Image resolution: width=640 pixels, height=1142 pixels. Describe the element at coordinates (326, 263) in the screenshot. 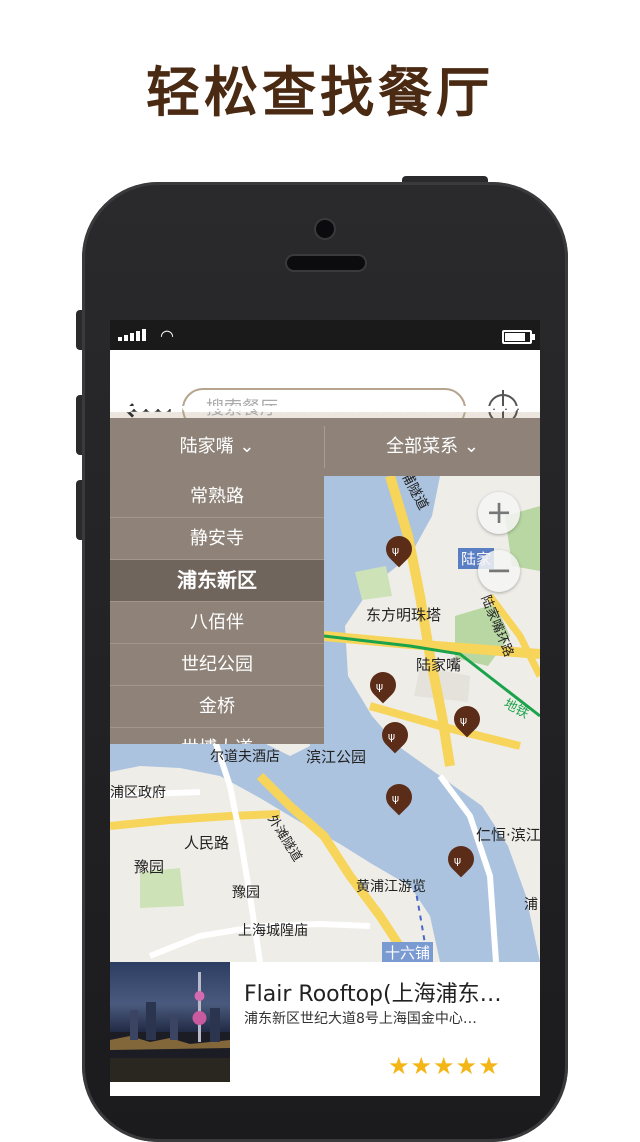

I see `earpiece-speaker` at that location.